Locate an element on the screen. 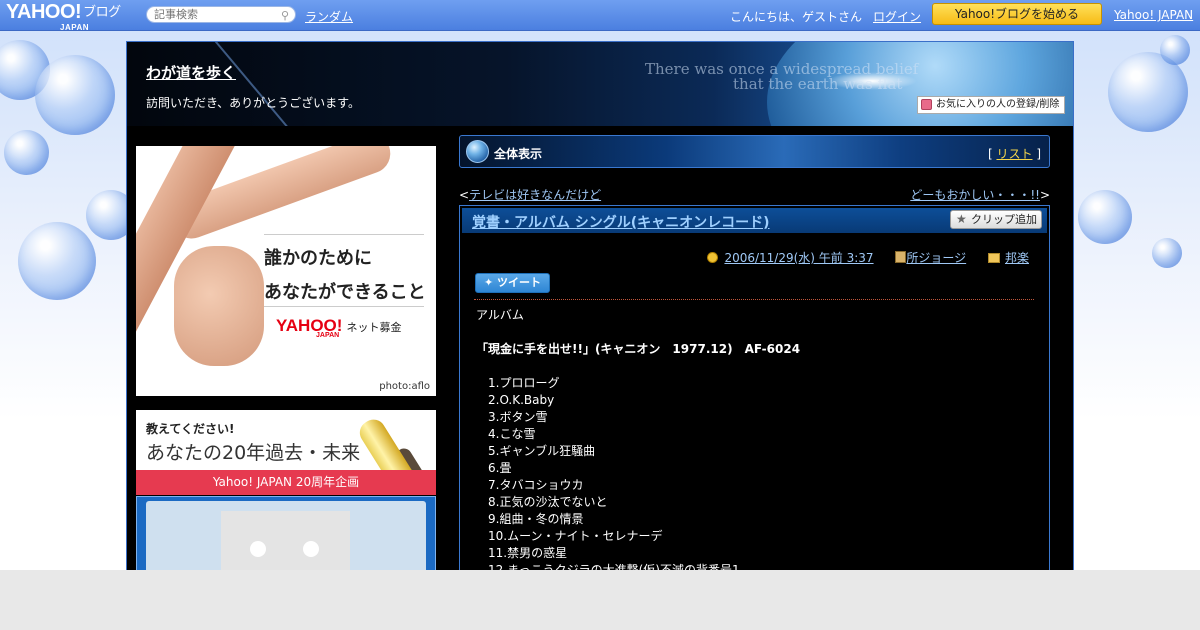  article-title: 覚書・アルバム シングル(キャニオンレコード) is located at coordinates (621, 222).